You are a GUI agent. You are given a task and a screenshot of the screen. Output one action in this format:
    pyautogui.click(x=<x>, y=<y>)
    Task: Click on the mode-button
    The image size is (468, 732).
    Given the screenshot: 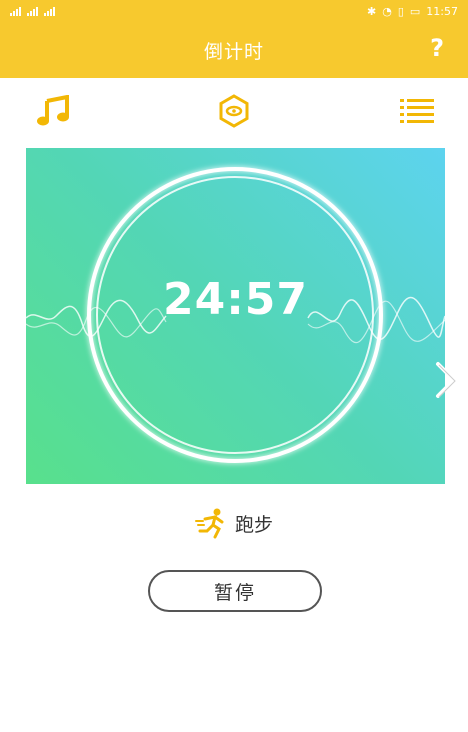 What is the action you would take?
    pyautogui.click(x=234, y=111)
    